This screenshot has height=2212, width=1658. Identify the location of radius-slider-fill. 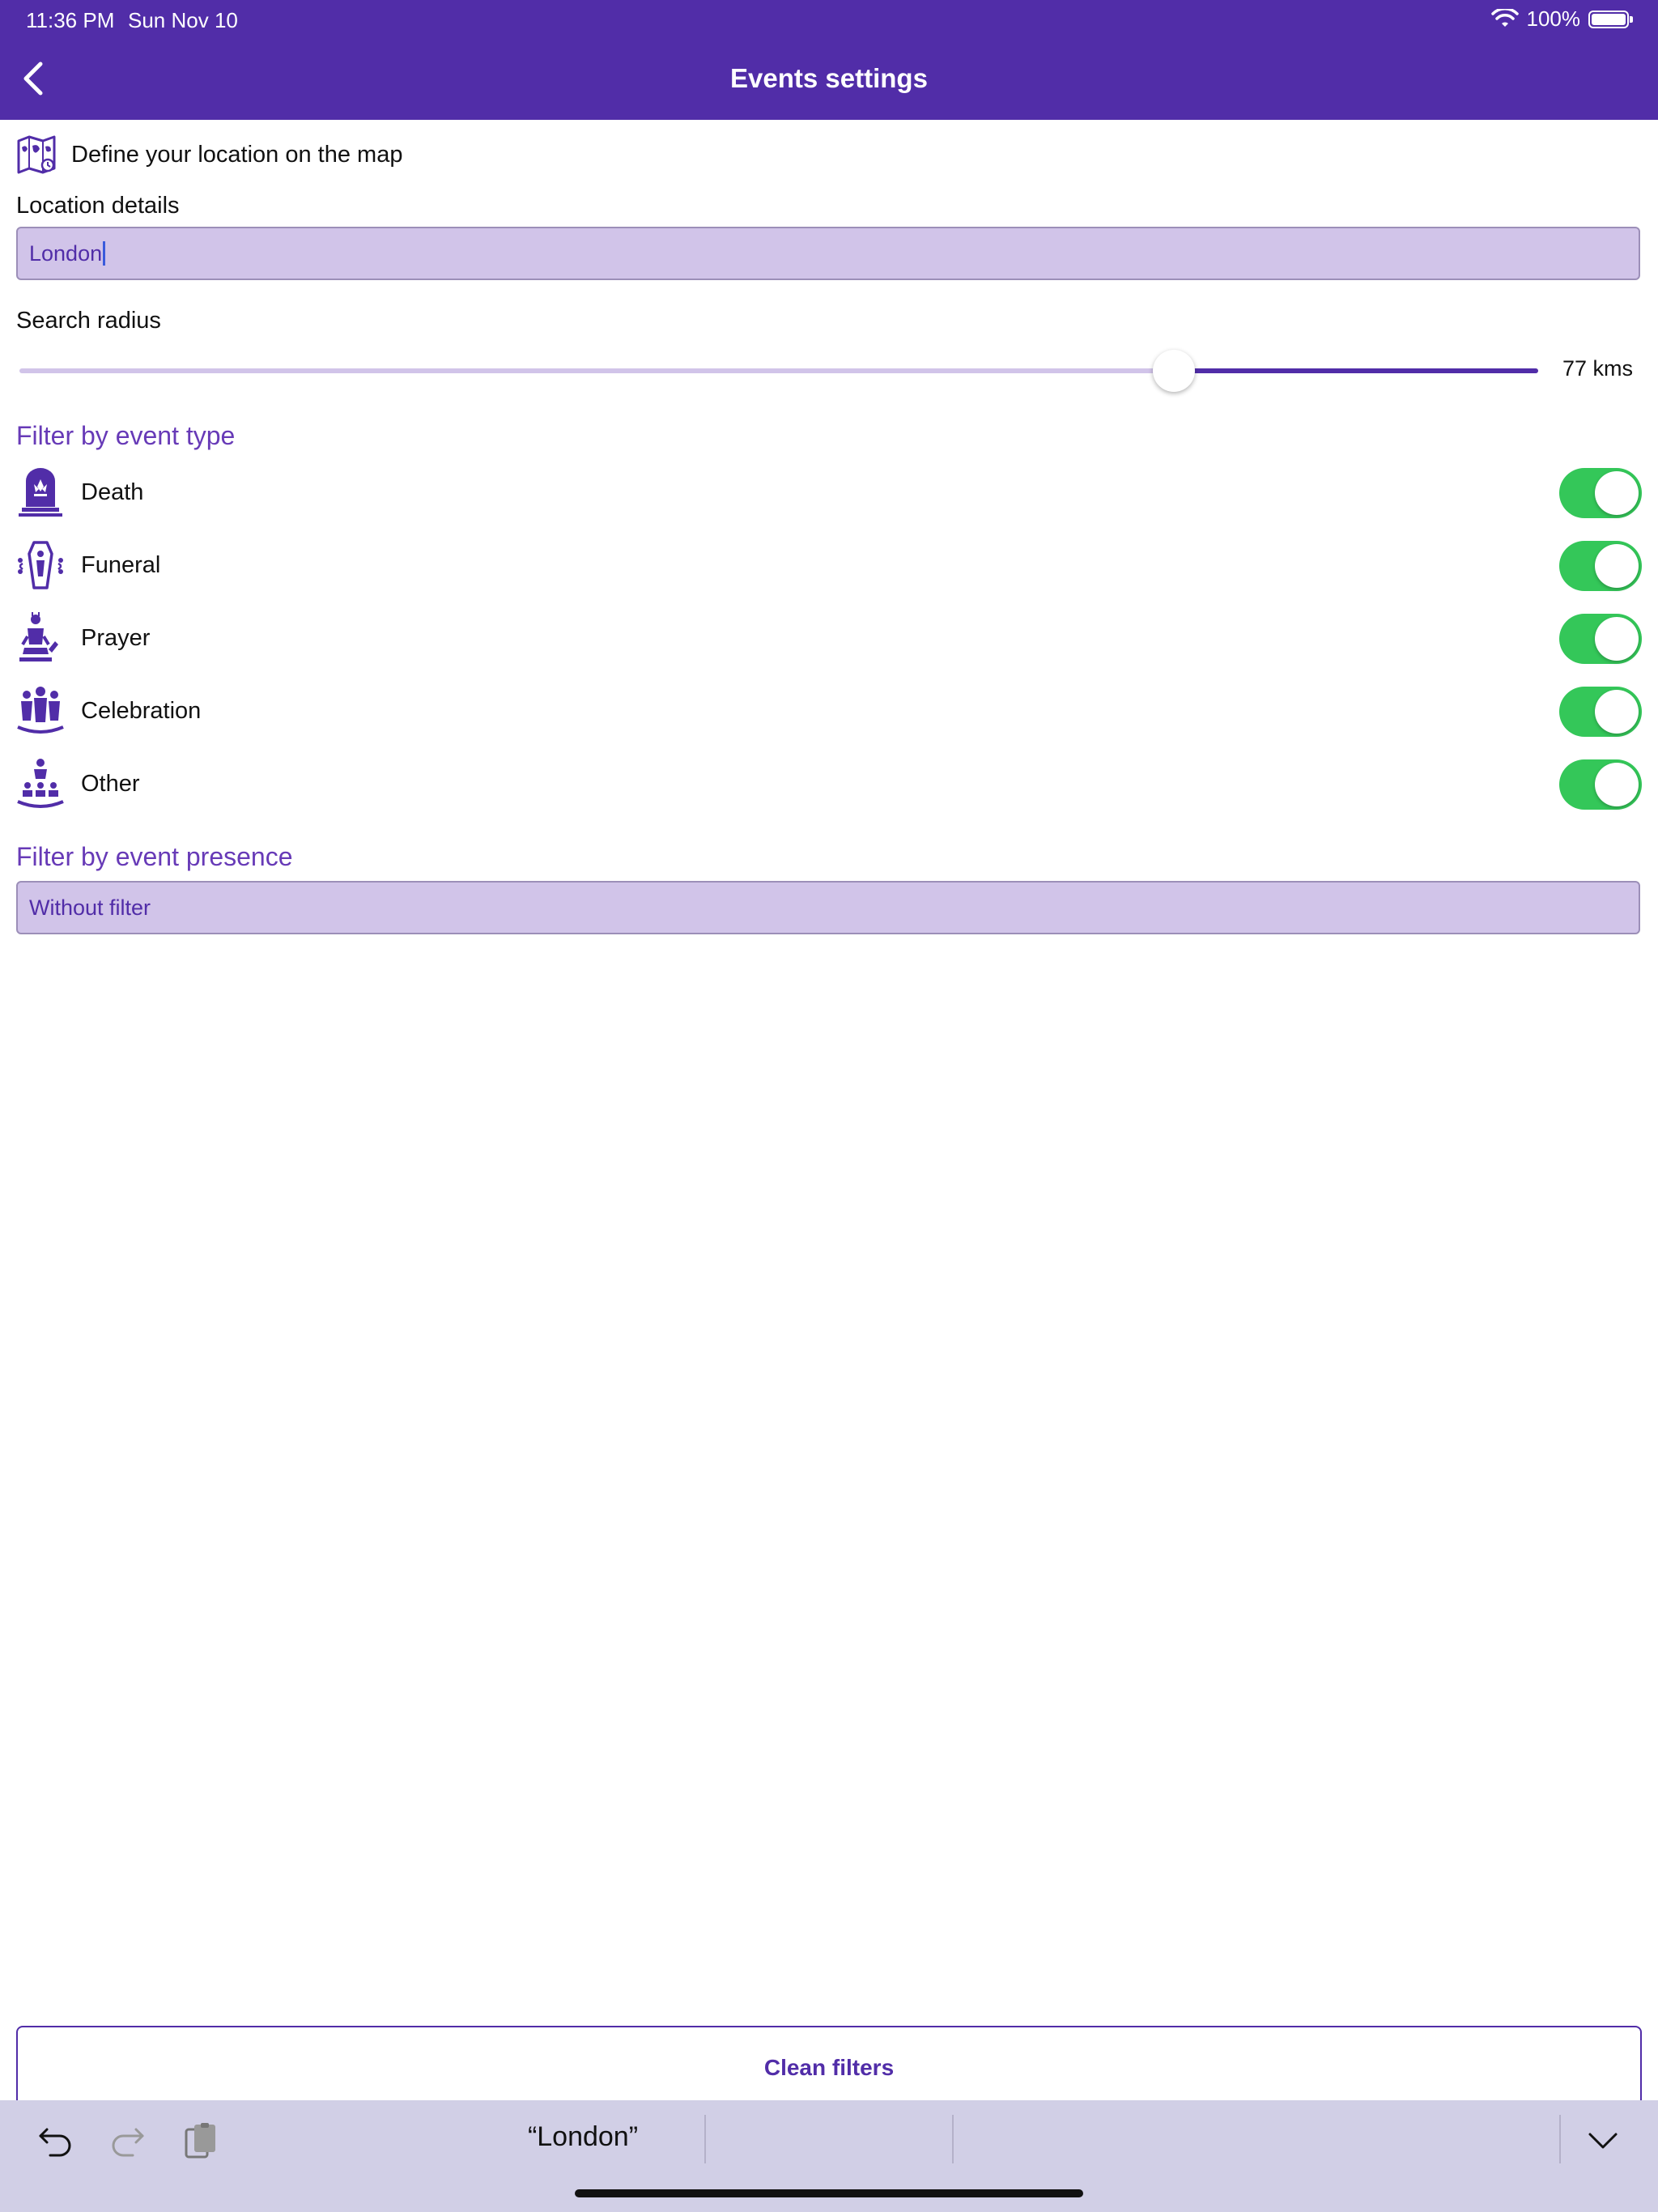
(1355, 370).